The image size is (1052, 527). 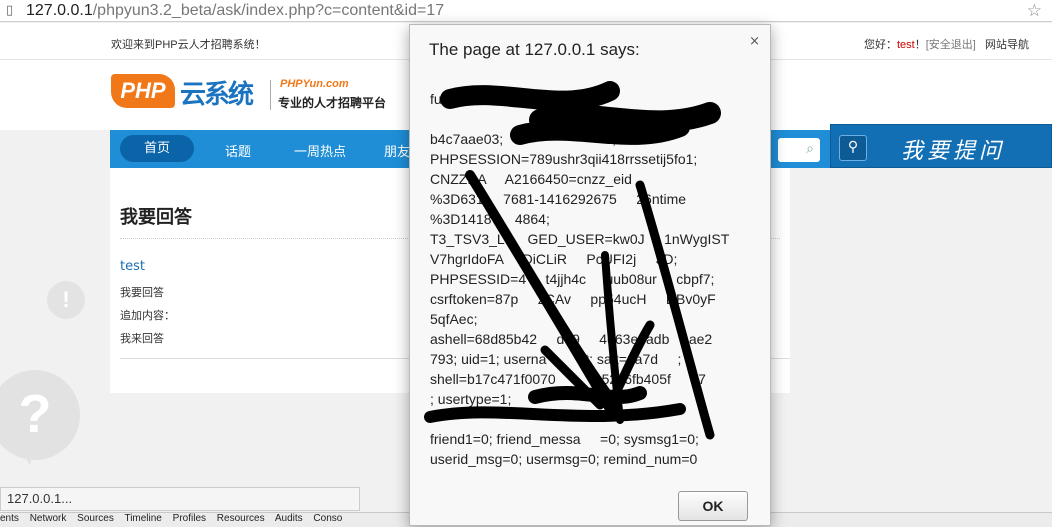 What do you see at coordinates (241, 518) in the screenshot?
I see `devtools-tab-resources: Resources` at bounding box center [241, 518].